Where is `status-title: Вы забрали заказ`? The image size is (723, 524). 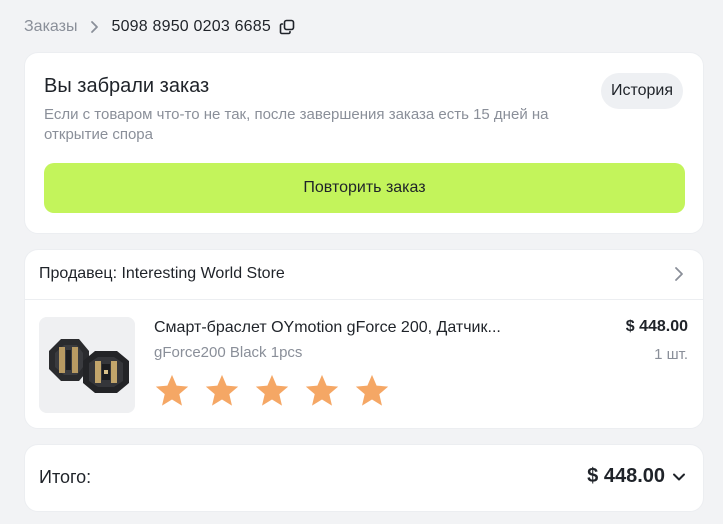 status-title: Вы забрали заказ is located at coordinates (127, 86).